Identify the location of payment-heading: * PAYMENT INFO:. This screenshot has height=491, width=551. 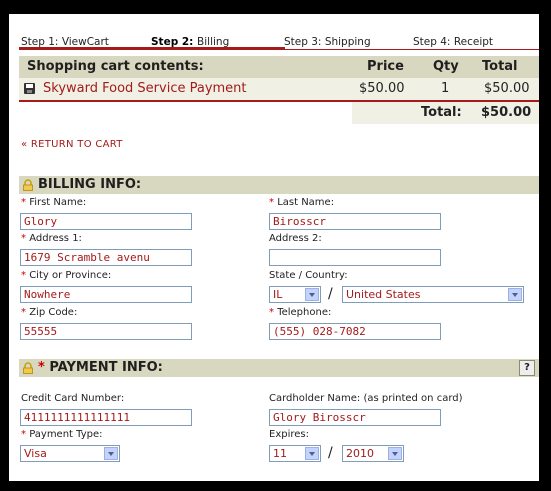
(100, 367).